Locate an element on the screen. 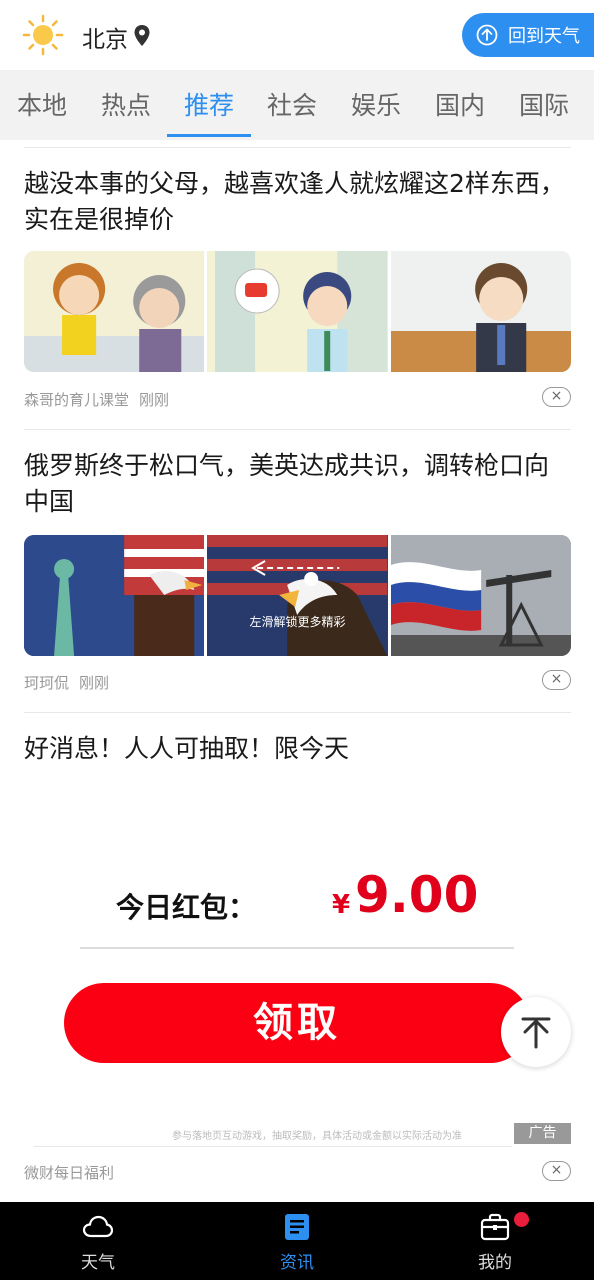 The image size is (594, 1280). cartoon-parents-image is located at coordinates (114, 311).